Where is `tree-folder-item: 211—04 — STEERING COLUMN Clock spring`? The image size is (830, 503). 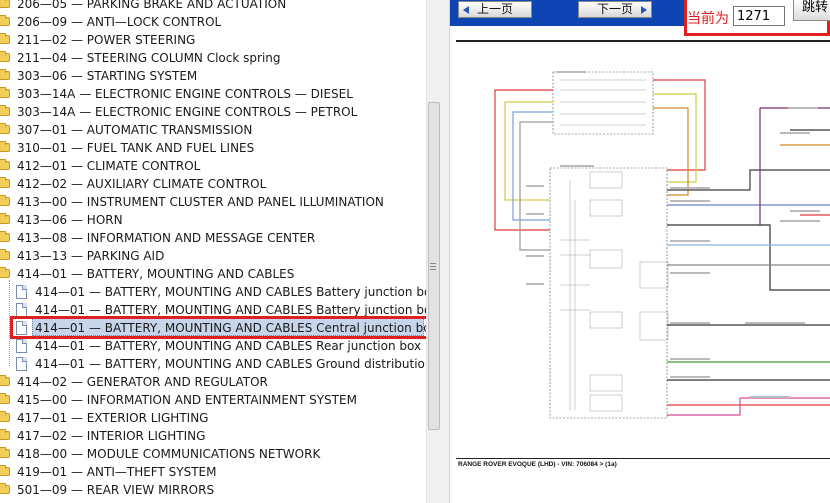 tree-folder-item: 211—04 — STEERING COLUMN Clock spring is located at coordinates (213, 58).